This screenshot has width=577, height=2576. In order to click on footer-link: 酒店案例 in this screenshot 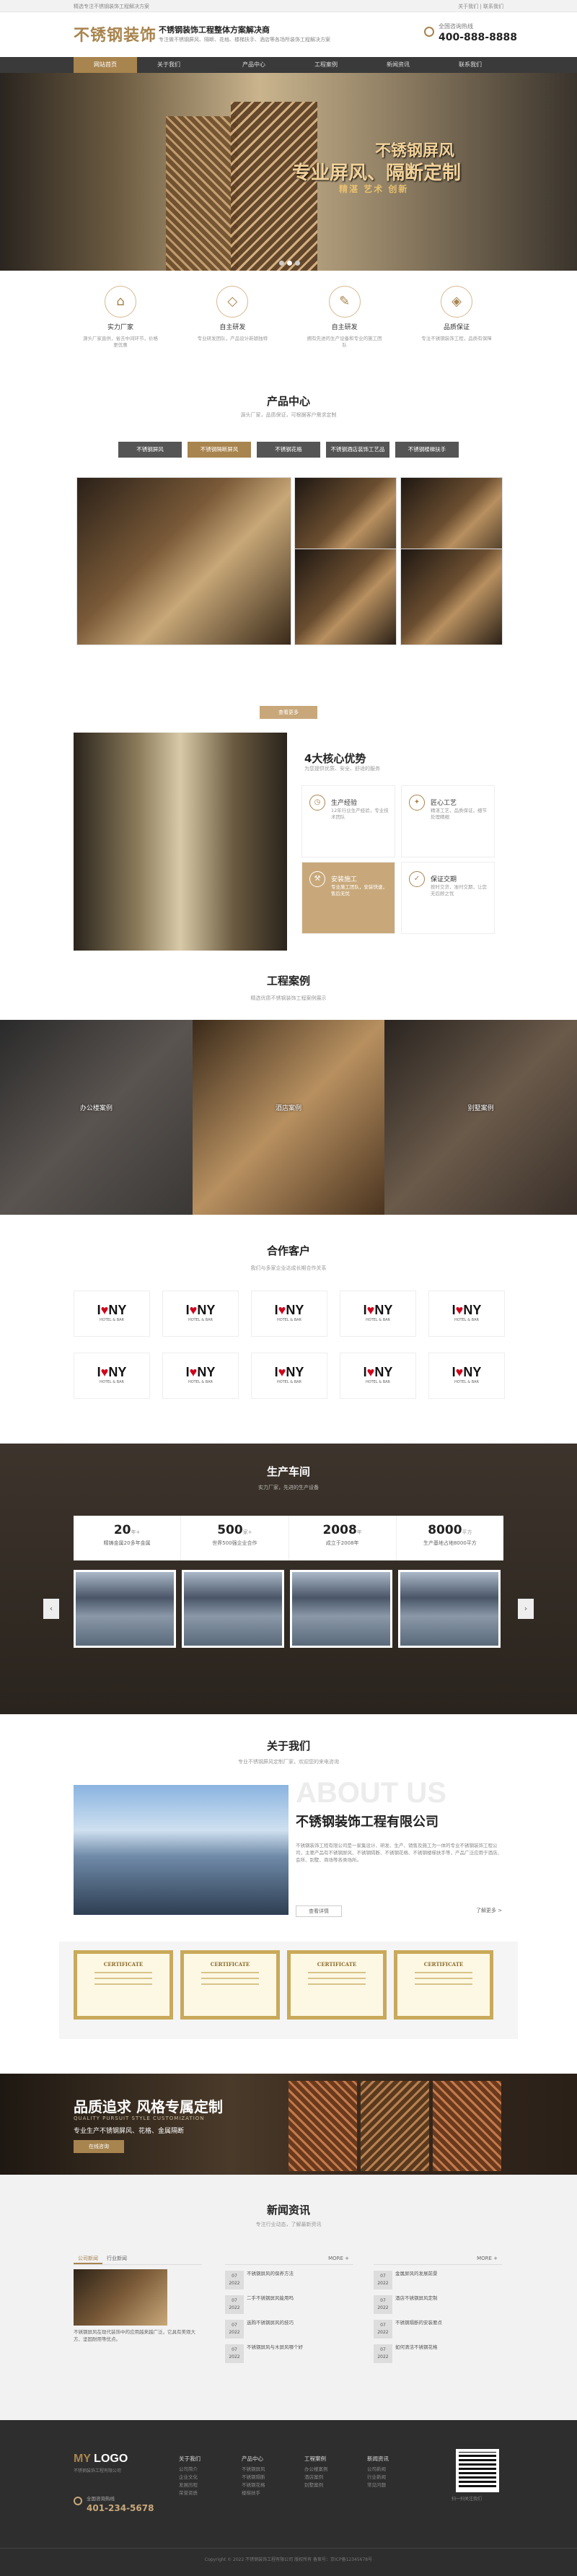, I will do `click(316, 2477)`.